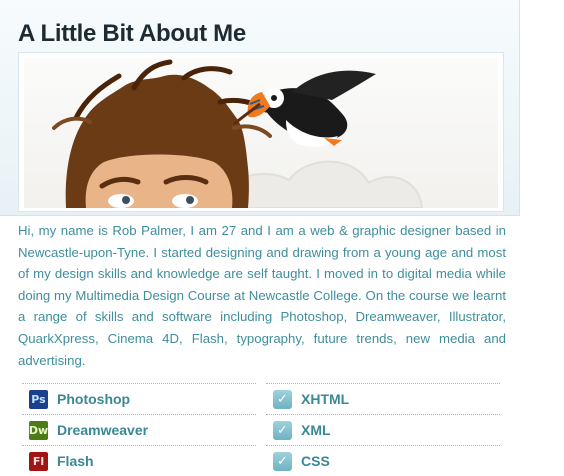  I want to click on list-item: ✓ XML, so click(383, 429).